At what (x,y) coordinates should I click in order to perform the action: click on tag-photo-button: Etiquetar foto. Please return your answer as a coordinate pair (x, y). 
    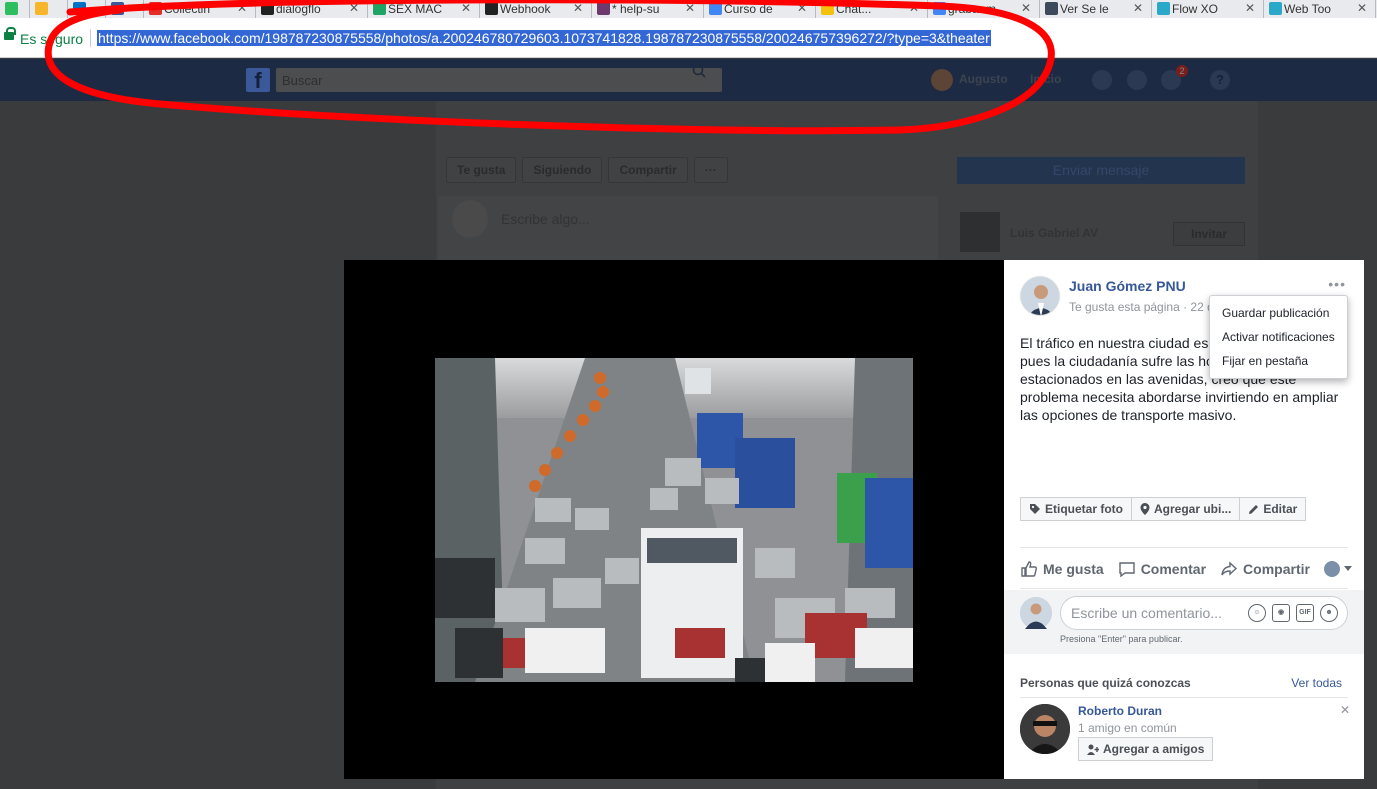
    Looking at the image, I should click on (1076, 509).